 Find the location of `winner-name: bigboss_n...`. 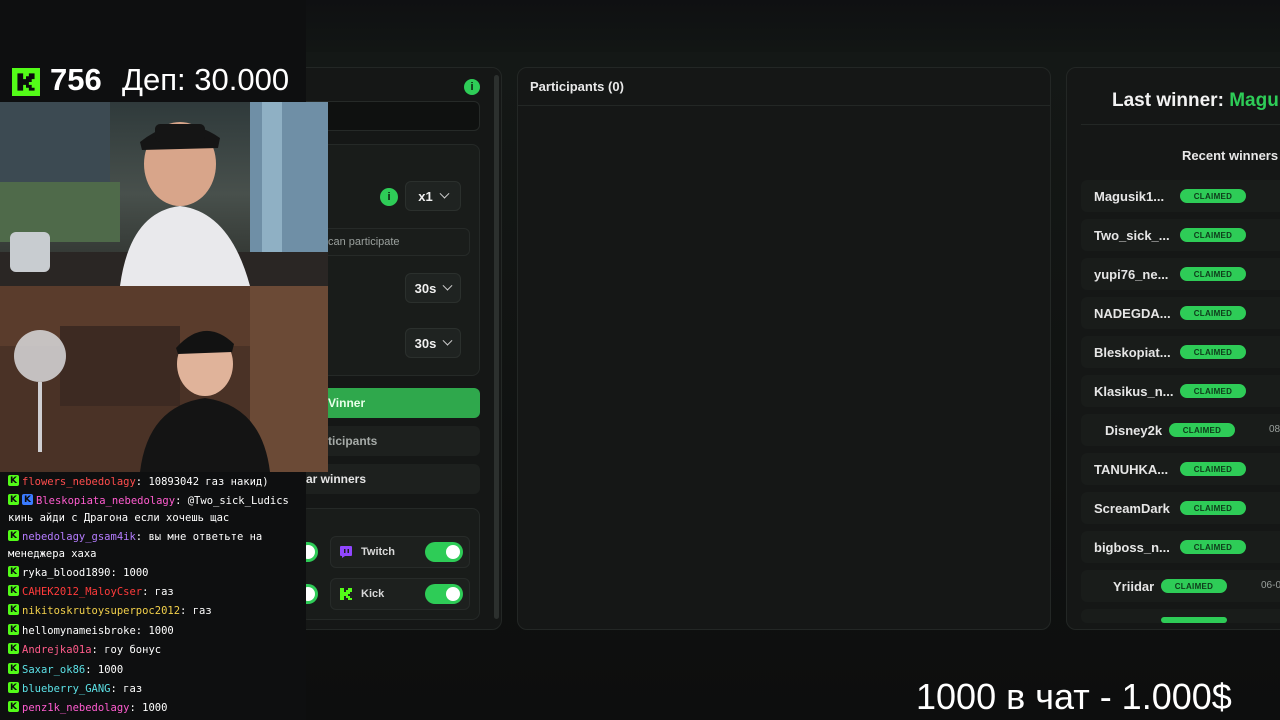

winner-name: bigboss_n... is located at coordinates (1132, 547).